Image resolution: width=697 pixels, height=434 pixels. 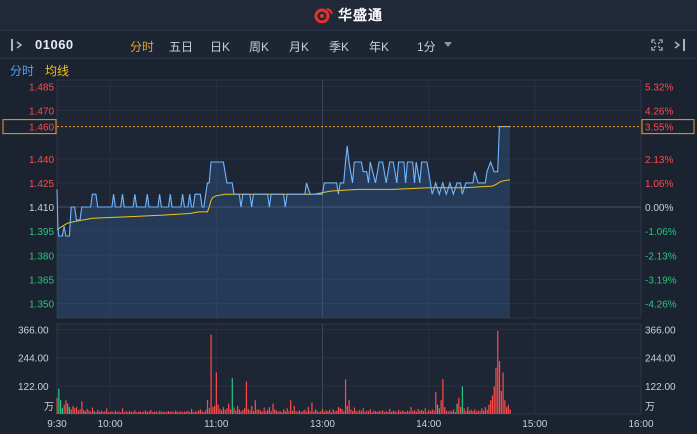 I want to click on volume-tick-label: 244.00, so click(x=33, y=359).